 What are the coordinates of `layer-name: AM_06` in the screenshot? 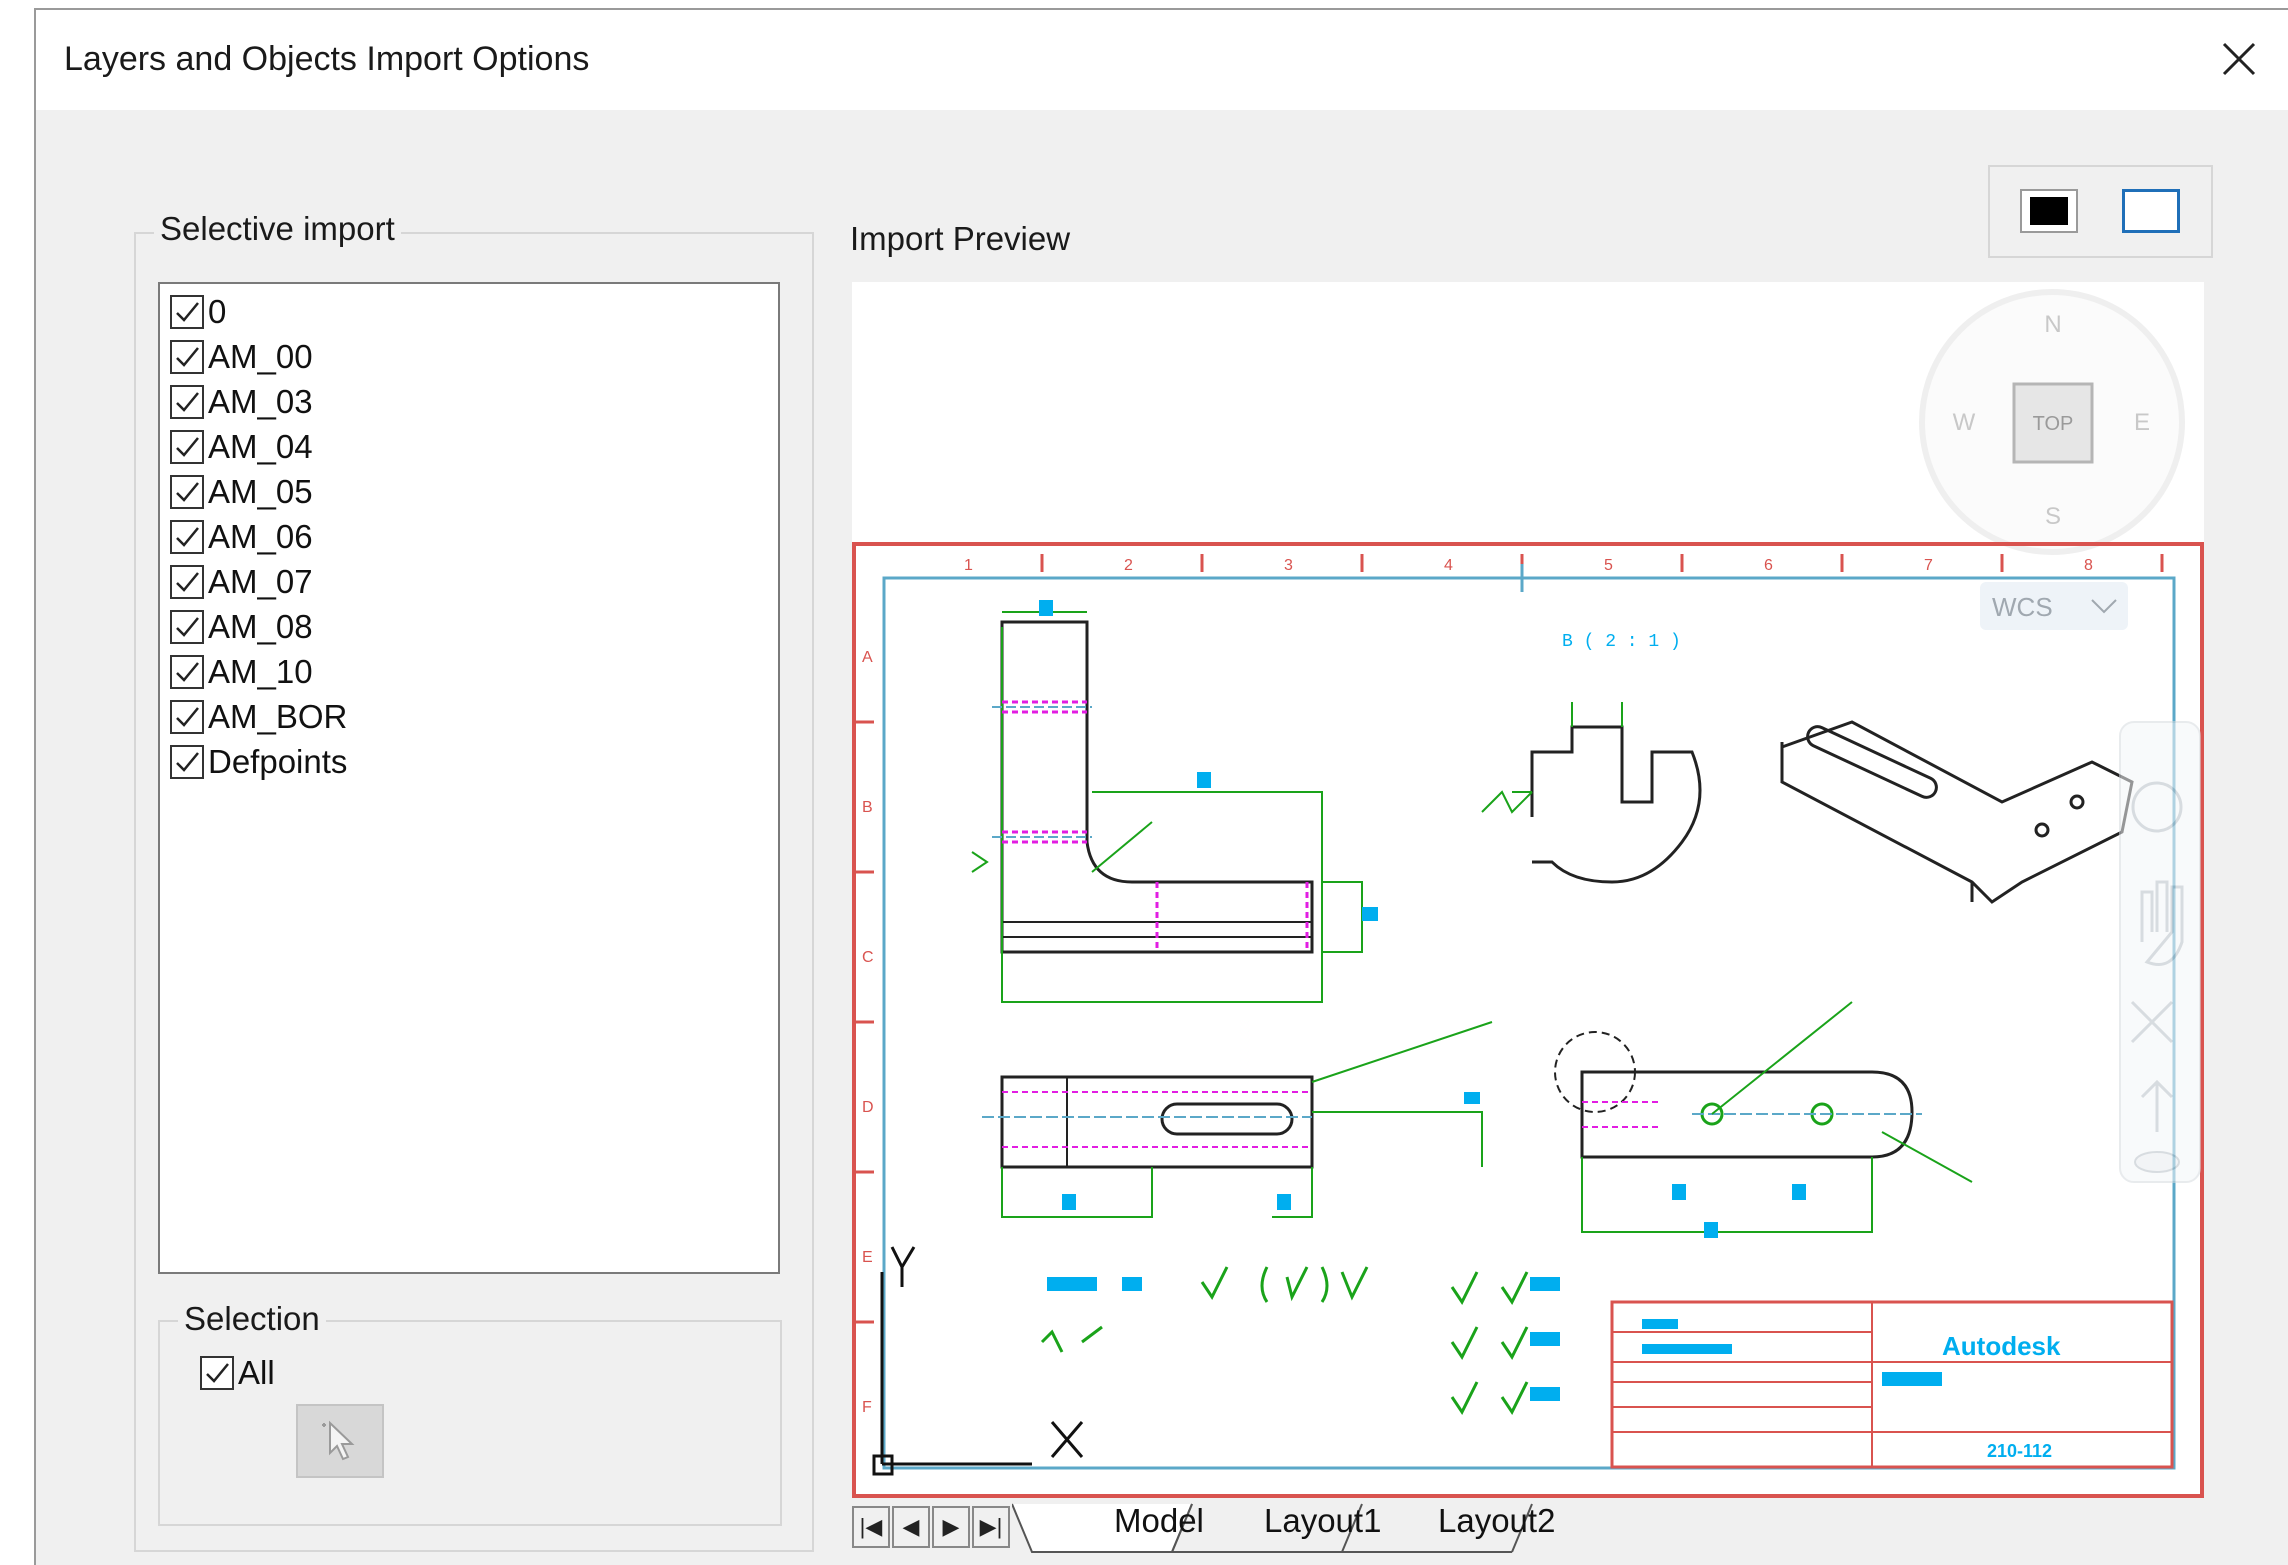 It's located at (260, 536).